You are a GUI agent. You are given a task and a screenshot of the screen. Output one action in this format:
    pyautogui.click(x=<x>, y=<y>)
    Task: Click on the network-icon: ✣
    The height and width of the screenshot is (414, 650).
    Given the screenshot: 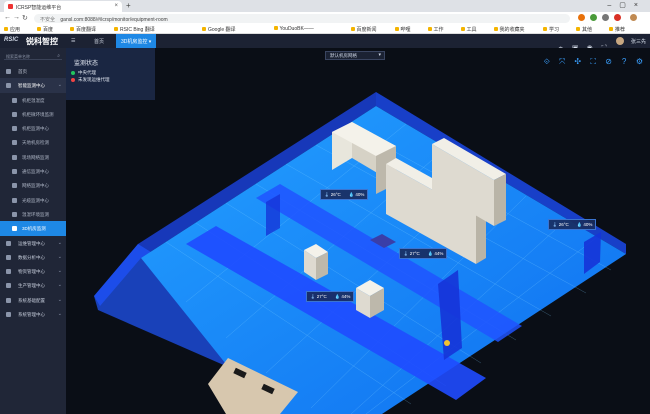 What is the action you would take?
    pyautogui.click(x=577, y=61)
    